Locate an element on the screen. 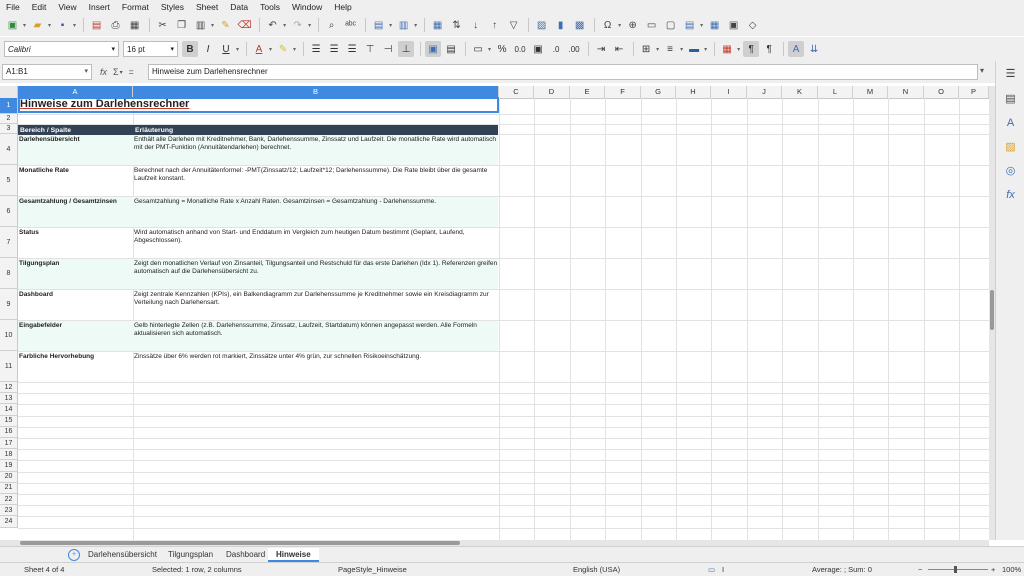  menu-view: View is located at coordinates (67, 7).